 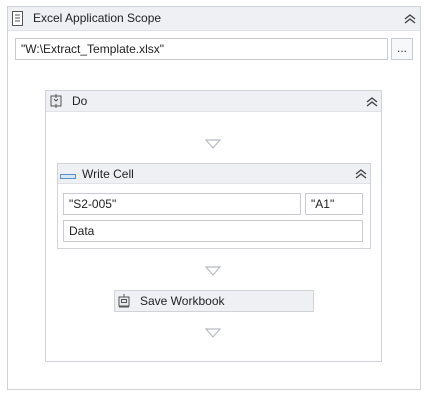 What do you see at coordinates (97, 18) in the screenshot?
I see `excel-scope-title: Excel Application Scope` at bounding box center [97, 18].